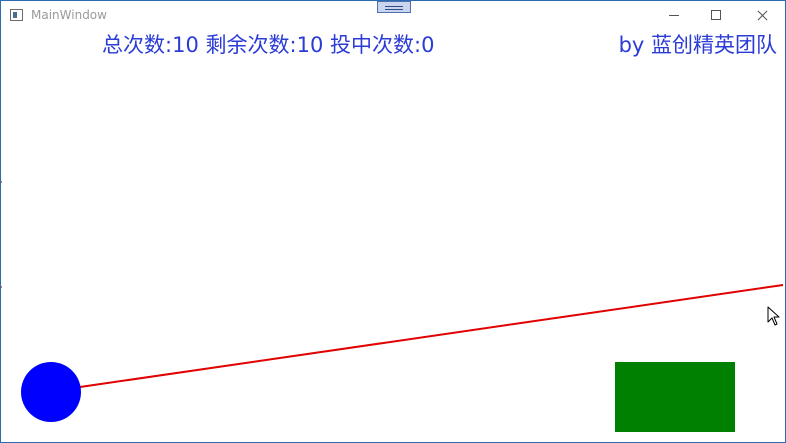 The height and width of the screenshot is (443, 786). Describe the element at coordinates (675, 397) in the screenshot. I see `target-box` at that location.